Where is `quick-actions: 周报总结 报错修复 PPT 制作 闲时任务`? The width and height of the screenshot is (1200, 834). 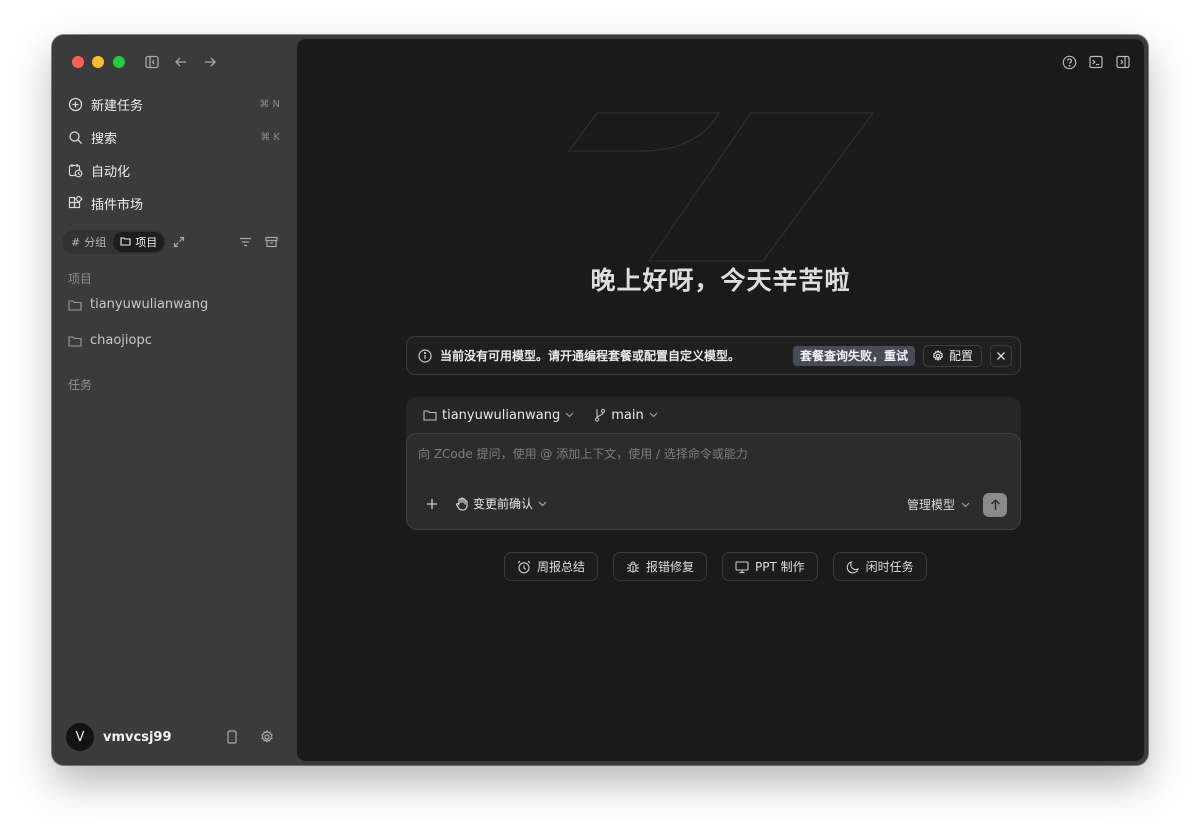
quick-actions: 周报总结 报错修复 PPT 制作 闲时任务 is located at coordinates (723, 566).